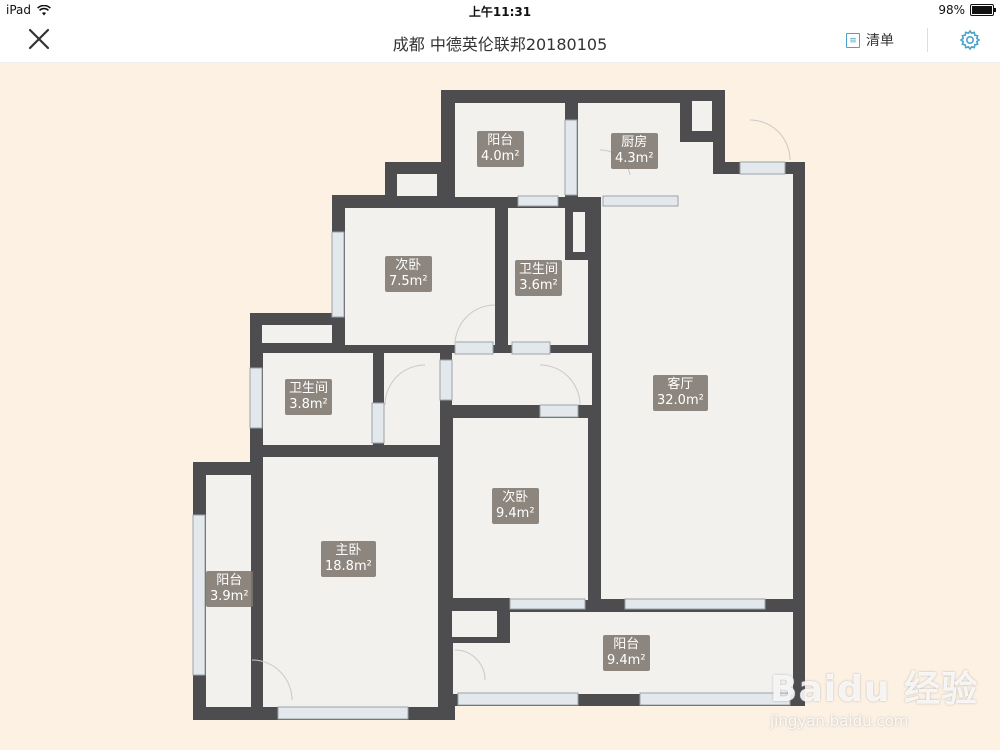  What do you see at coordinates (874, 689) in the screenshot?
I see `watermark-logo: Baidu 经验` at bounding box center [874, 689].